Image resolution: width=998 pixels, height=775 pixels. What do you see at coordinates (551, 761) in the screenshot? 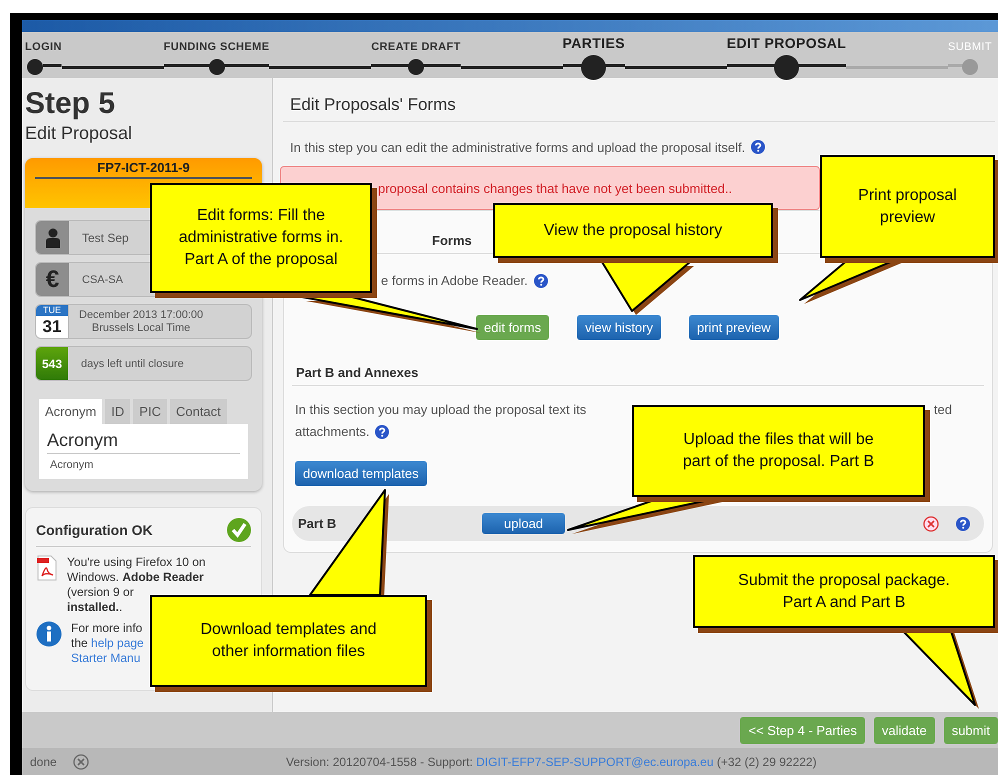
I see `version-text: Version: 20120704-1558 - Support: DIGIT-EFP7-SEP-SUPPORT@ec.europa.eu (+32 (2) 29 92222)` at bounding box center [551, 761].